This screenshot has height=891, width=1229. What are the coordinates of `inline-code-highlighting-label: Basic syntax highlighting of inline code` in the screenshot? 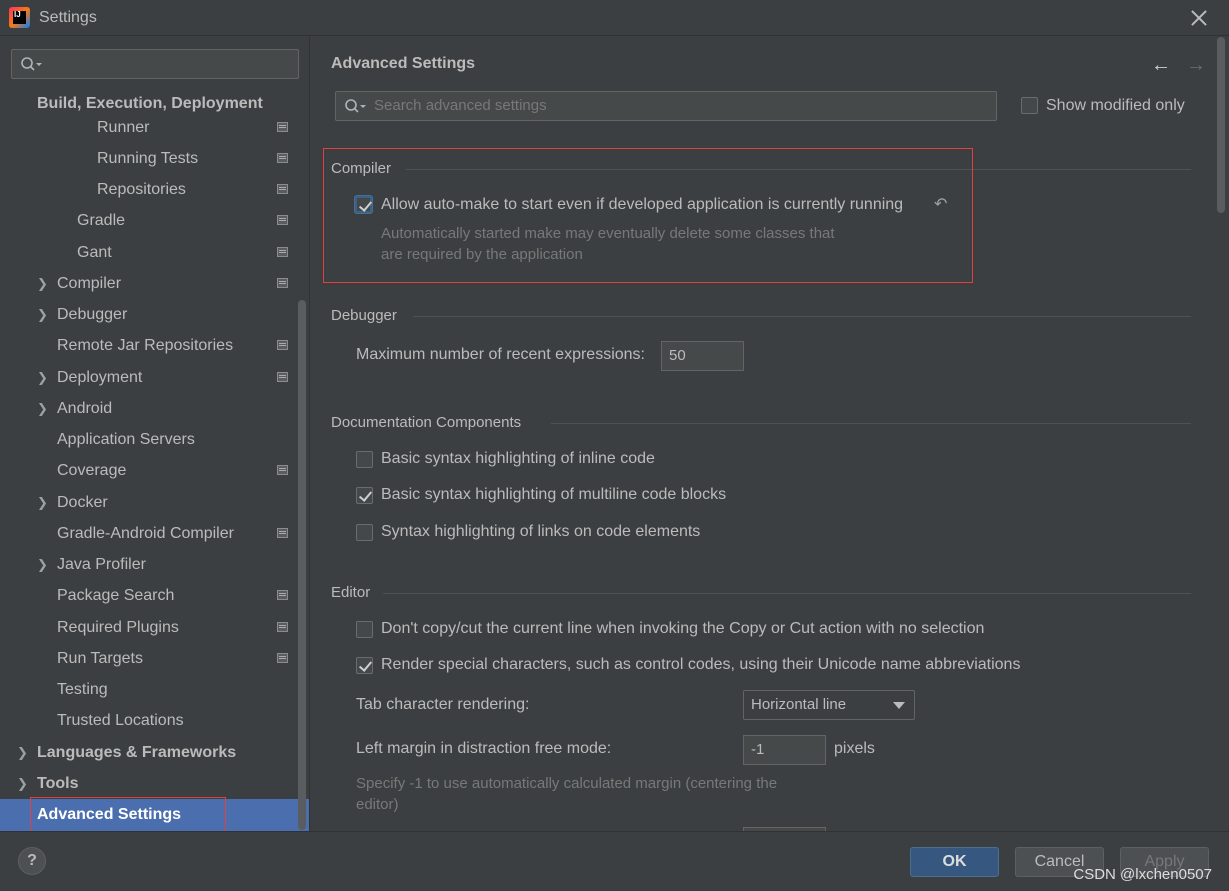 It's located at (518, 458).